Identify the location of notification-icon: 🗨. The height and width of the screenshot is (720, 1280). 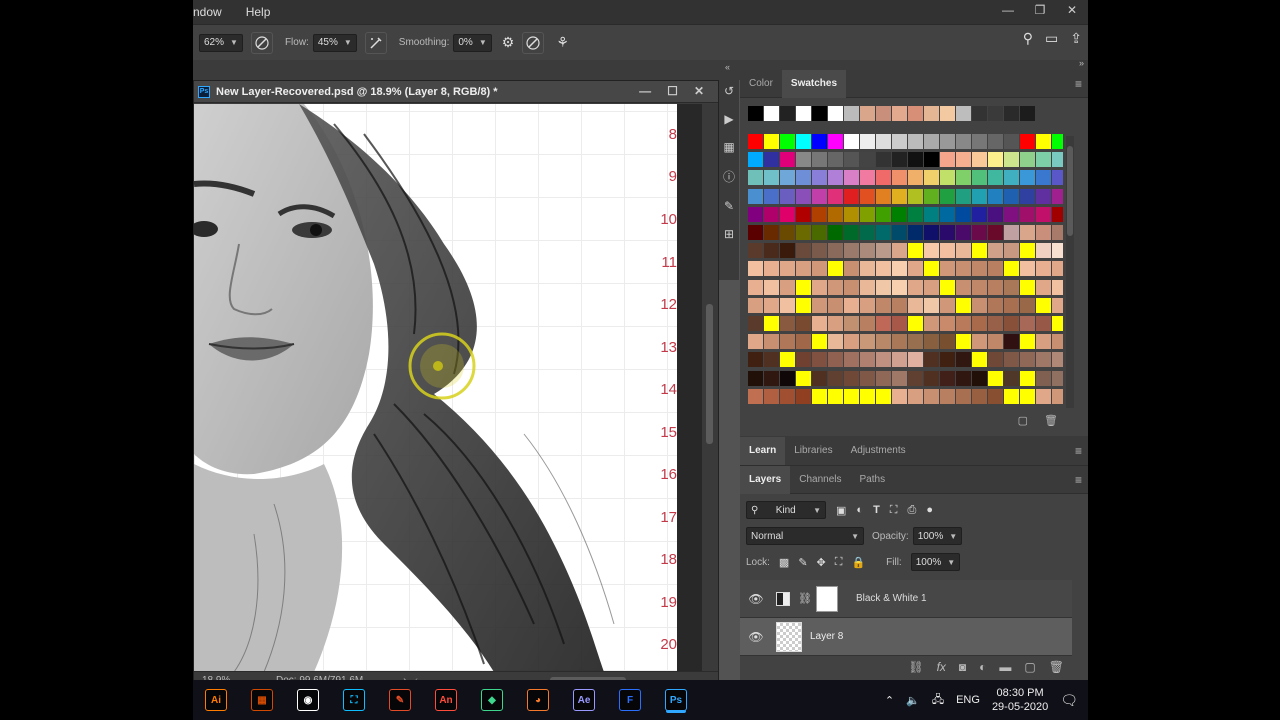
(1069, 700).